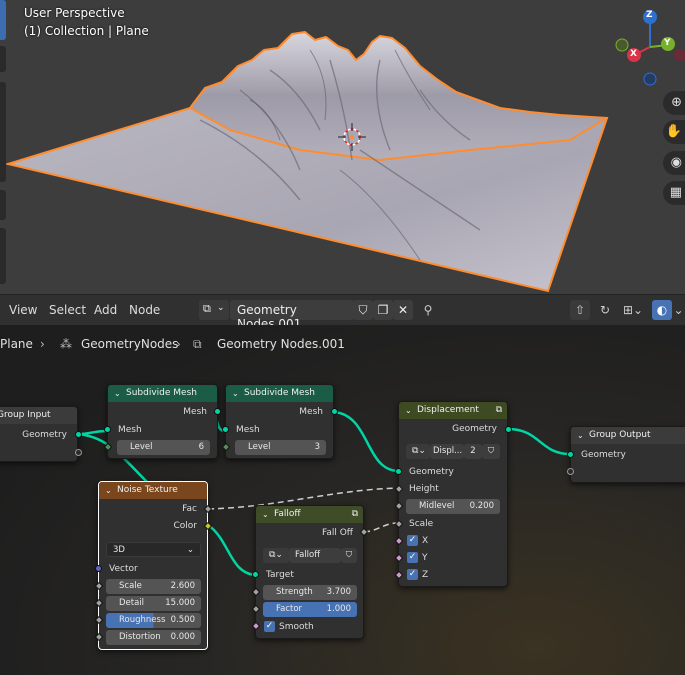  Describe the element at coordinates (383, 310) in the screenshot. I see `duplicate-icon: ❐` at that location.